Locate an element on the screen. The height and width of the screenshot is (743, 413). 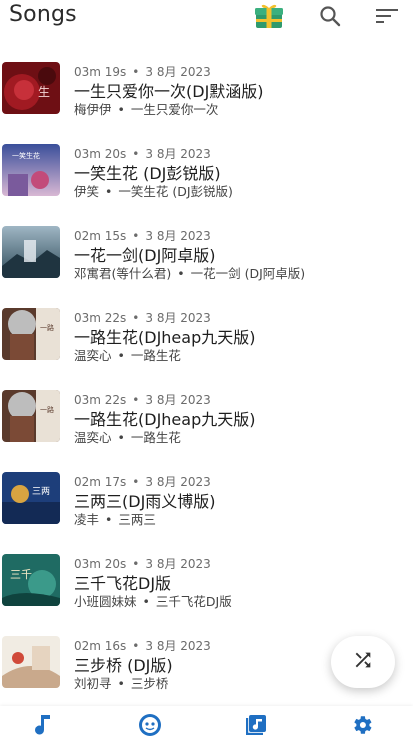
song-album: 三千飞花DJ版 is located at coordinates (193, 601).